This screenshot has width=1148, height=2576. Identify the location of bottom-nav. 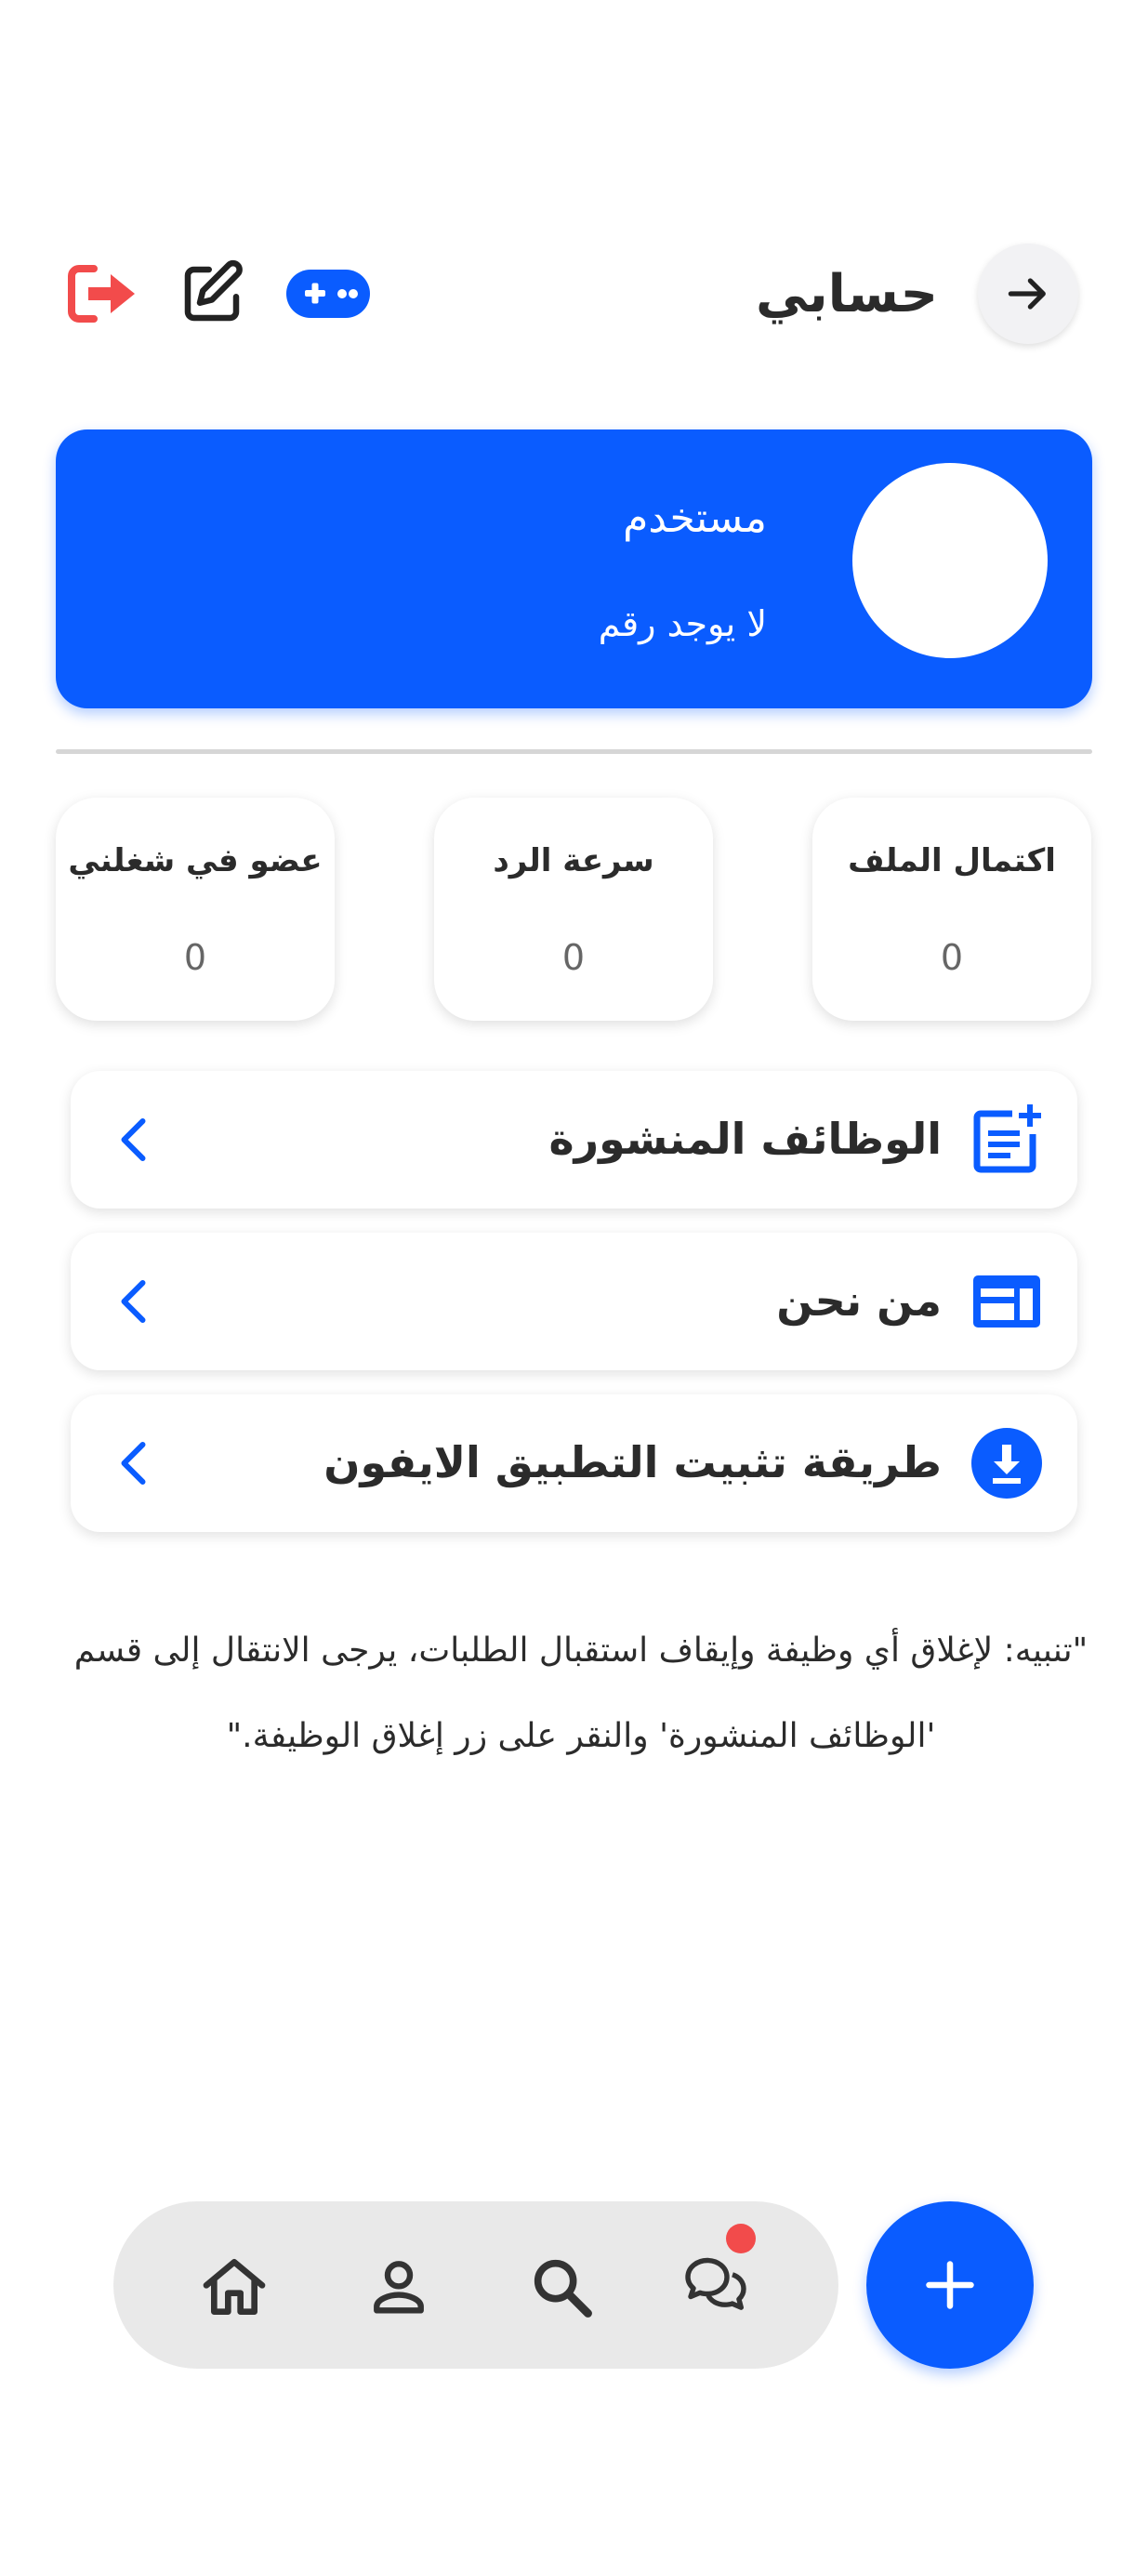
(476, 2285).